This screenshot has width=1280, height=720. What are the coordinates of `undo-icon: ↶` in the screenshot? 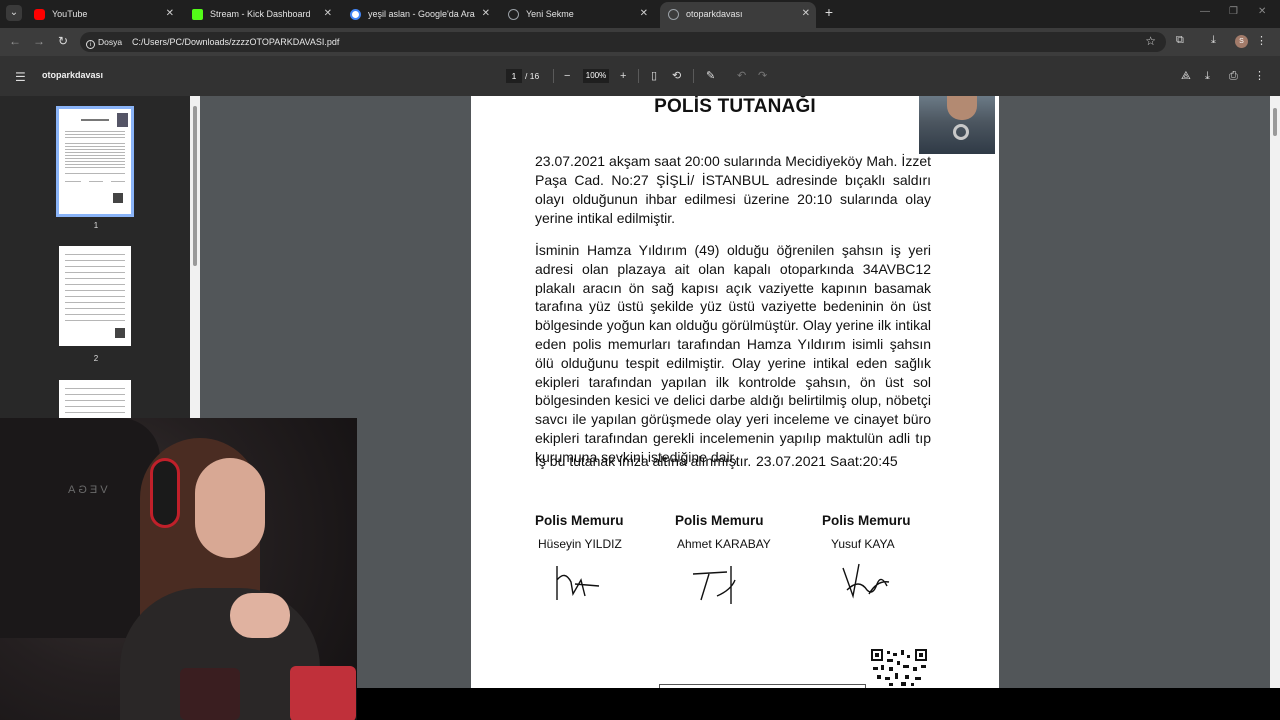 It's located at (741, 76).